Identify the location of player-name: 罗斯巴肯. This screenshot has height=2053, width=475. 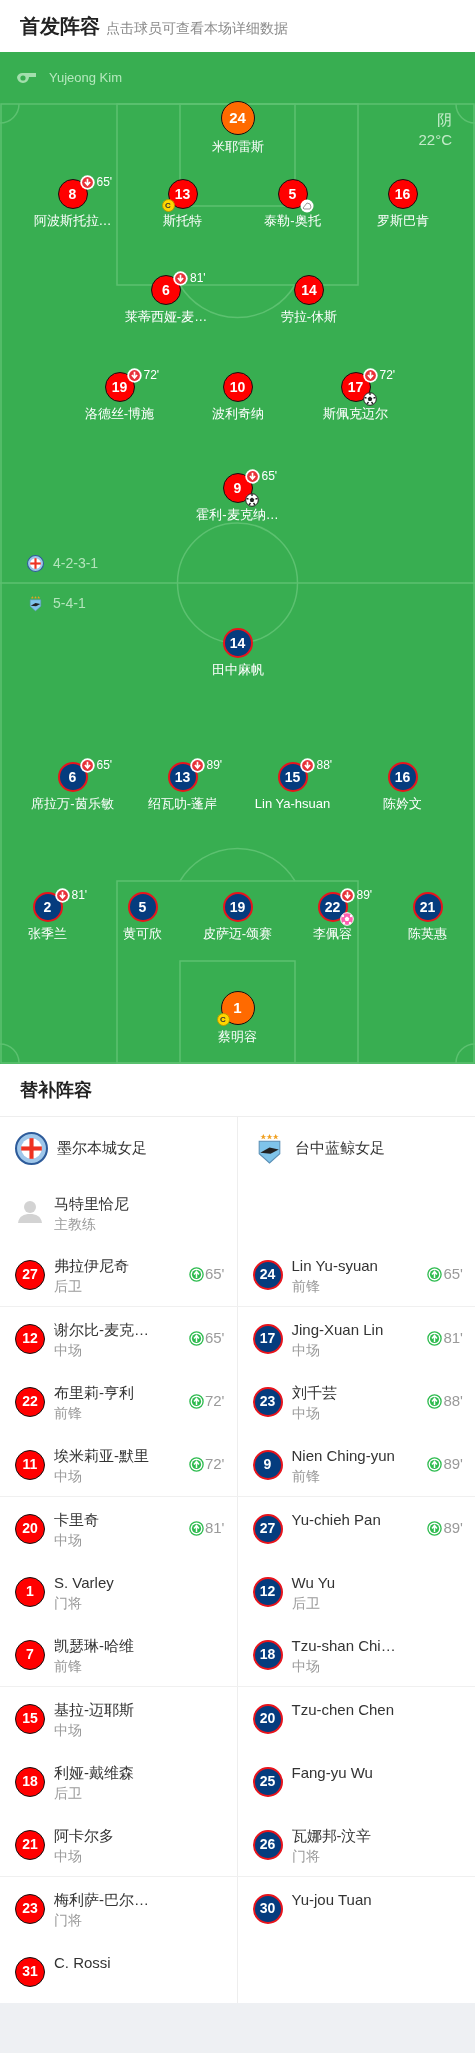
(402, 221).